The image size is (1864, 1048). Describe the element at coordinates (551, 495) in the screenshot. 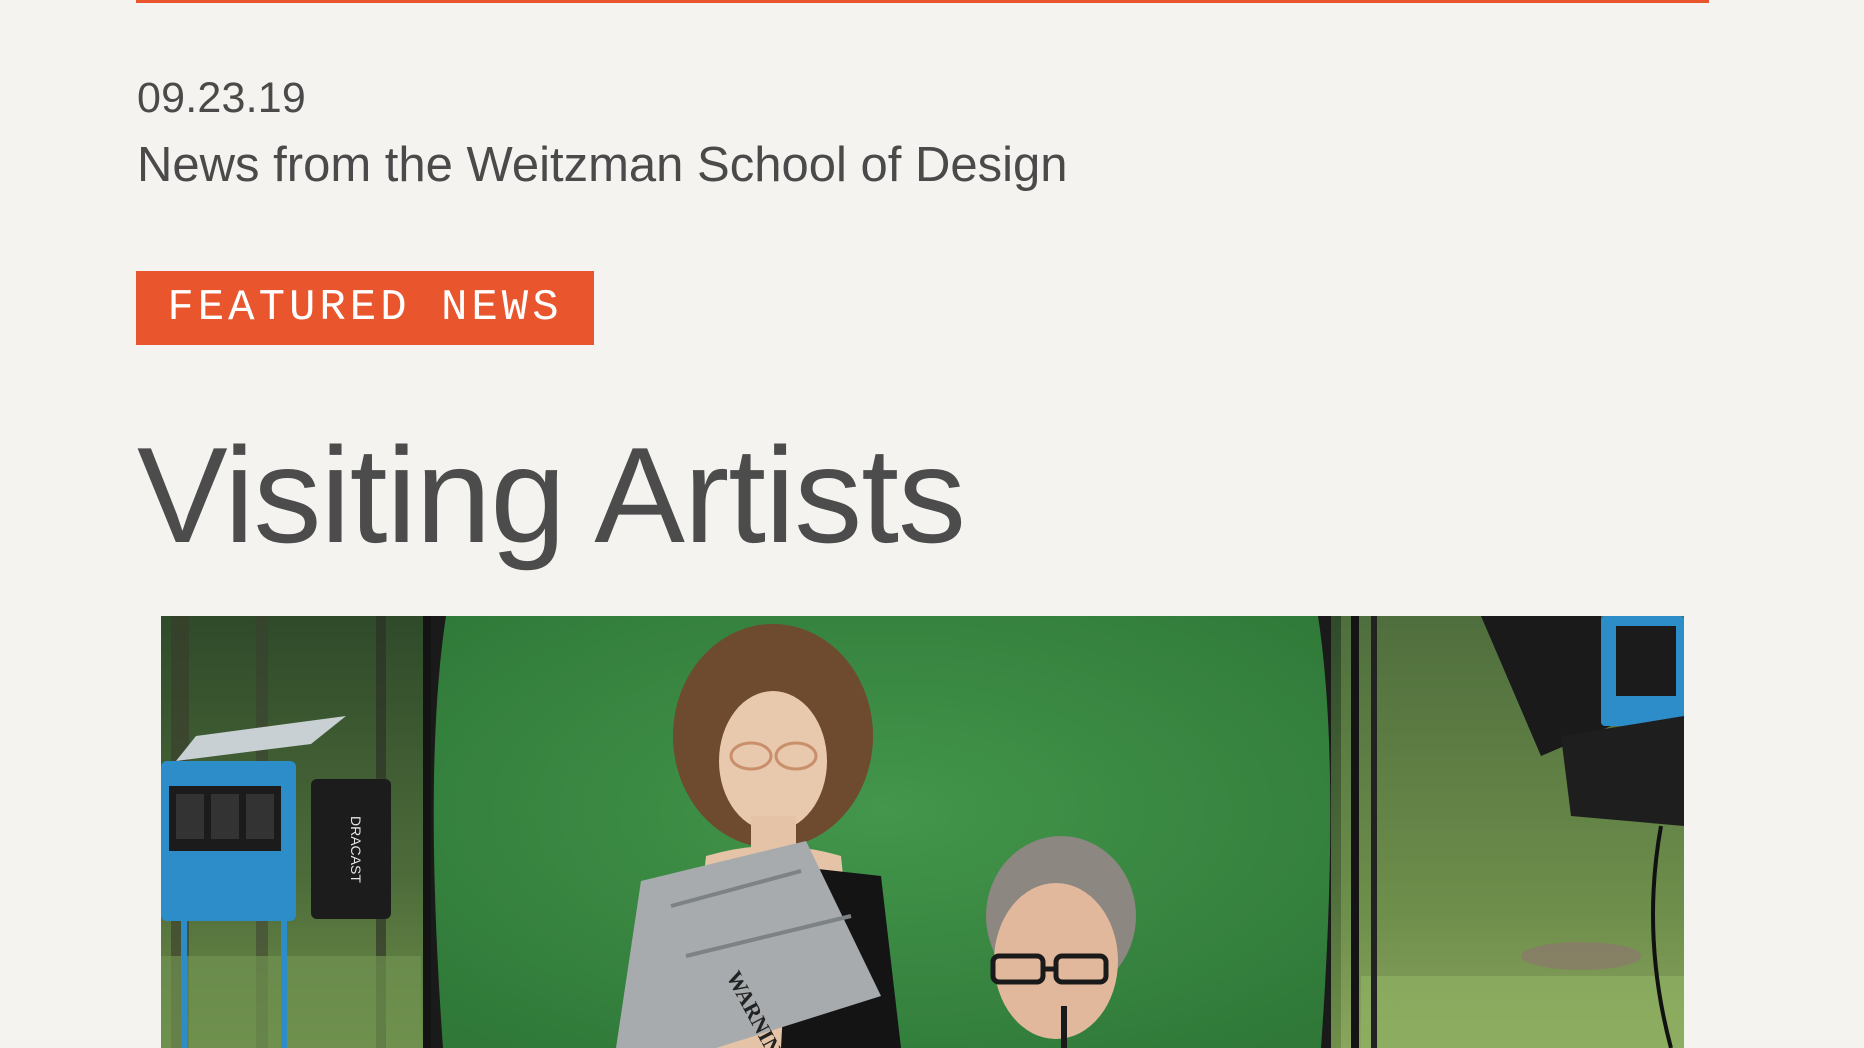

I see `article-headline: Visiting Artists` at that location.